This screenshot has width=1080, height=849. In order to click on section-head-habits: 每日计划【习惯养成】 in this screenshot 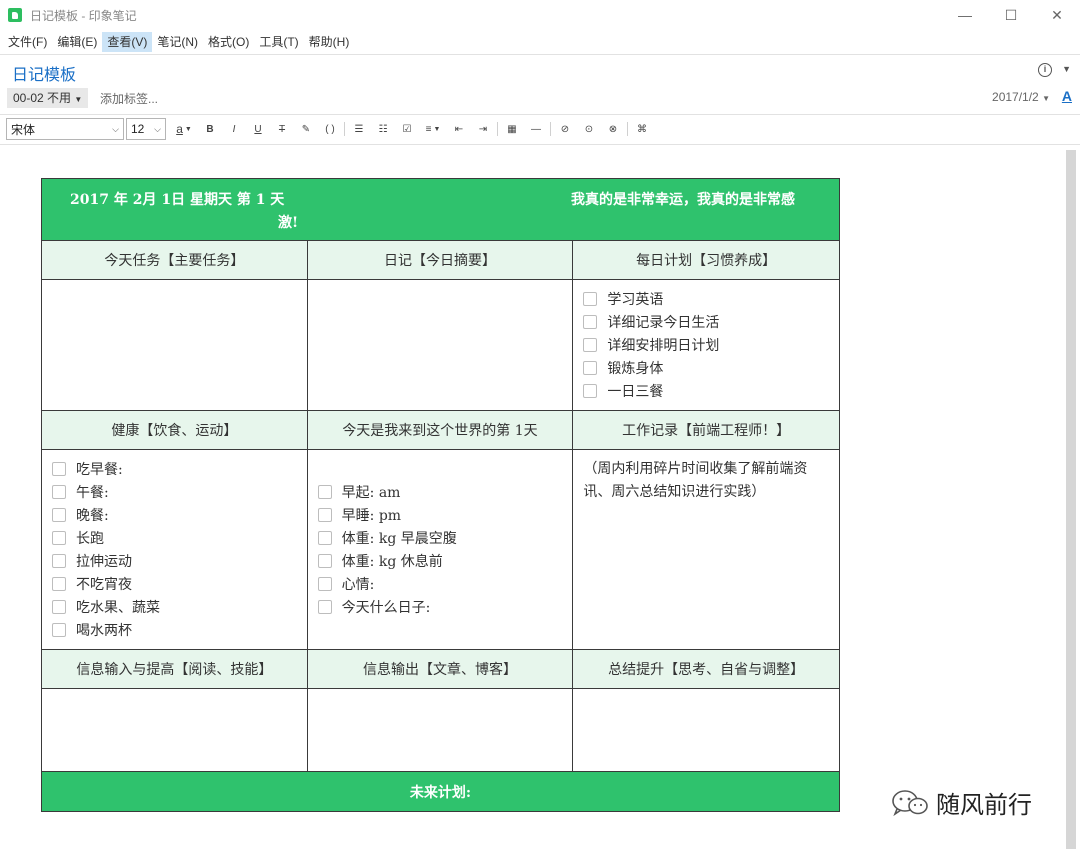, I will do `click(706, 260)`.